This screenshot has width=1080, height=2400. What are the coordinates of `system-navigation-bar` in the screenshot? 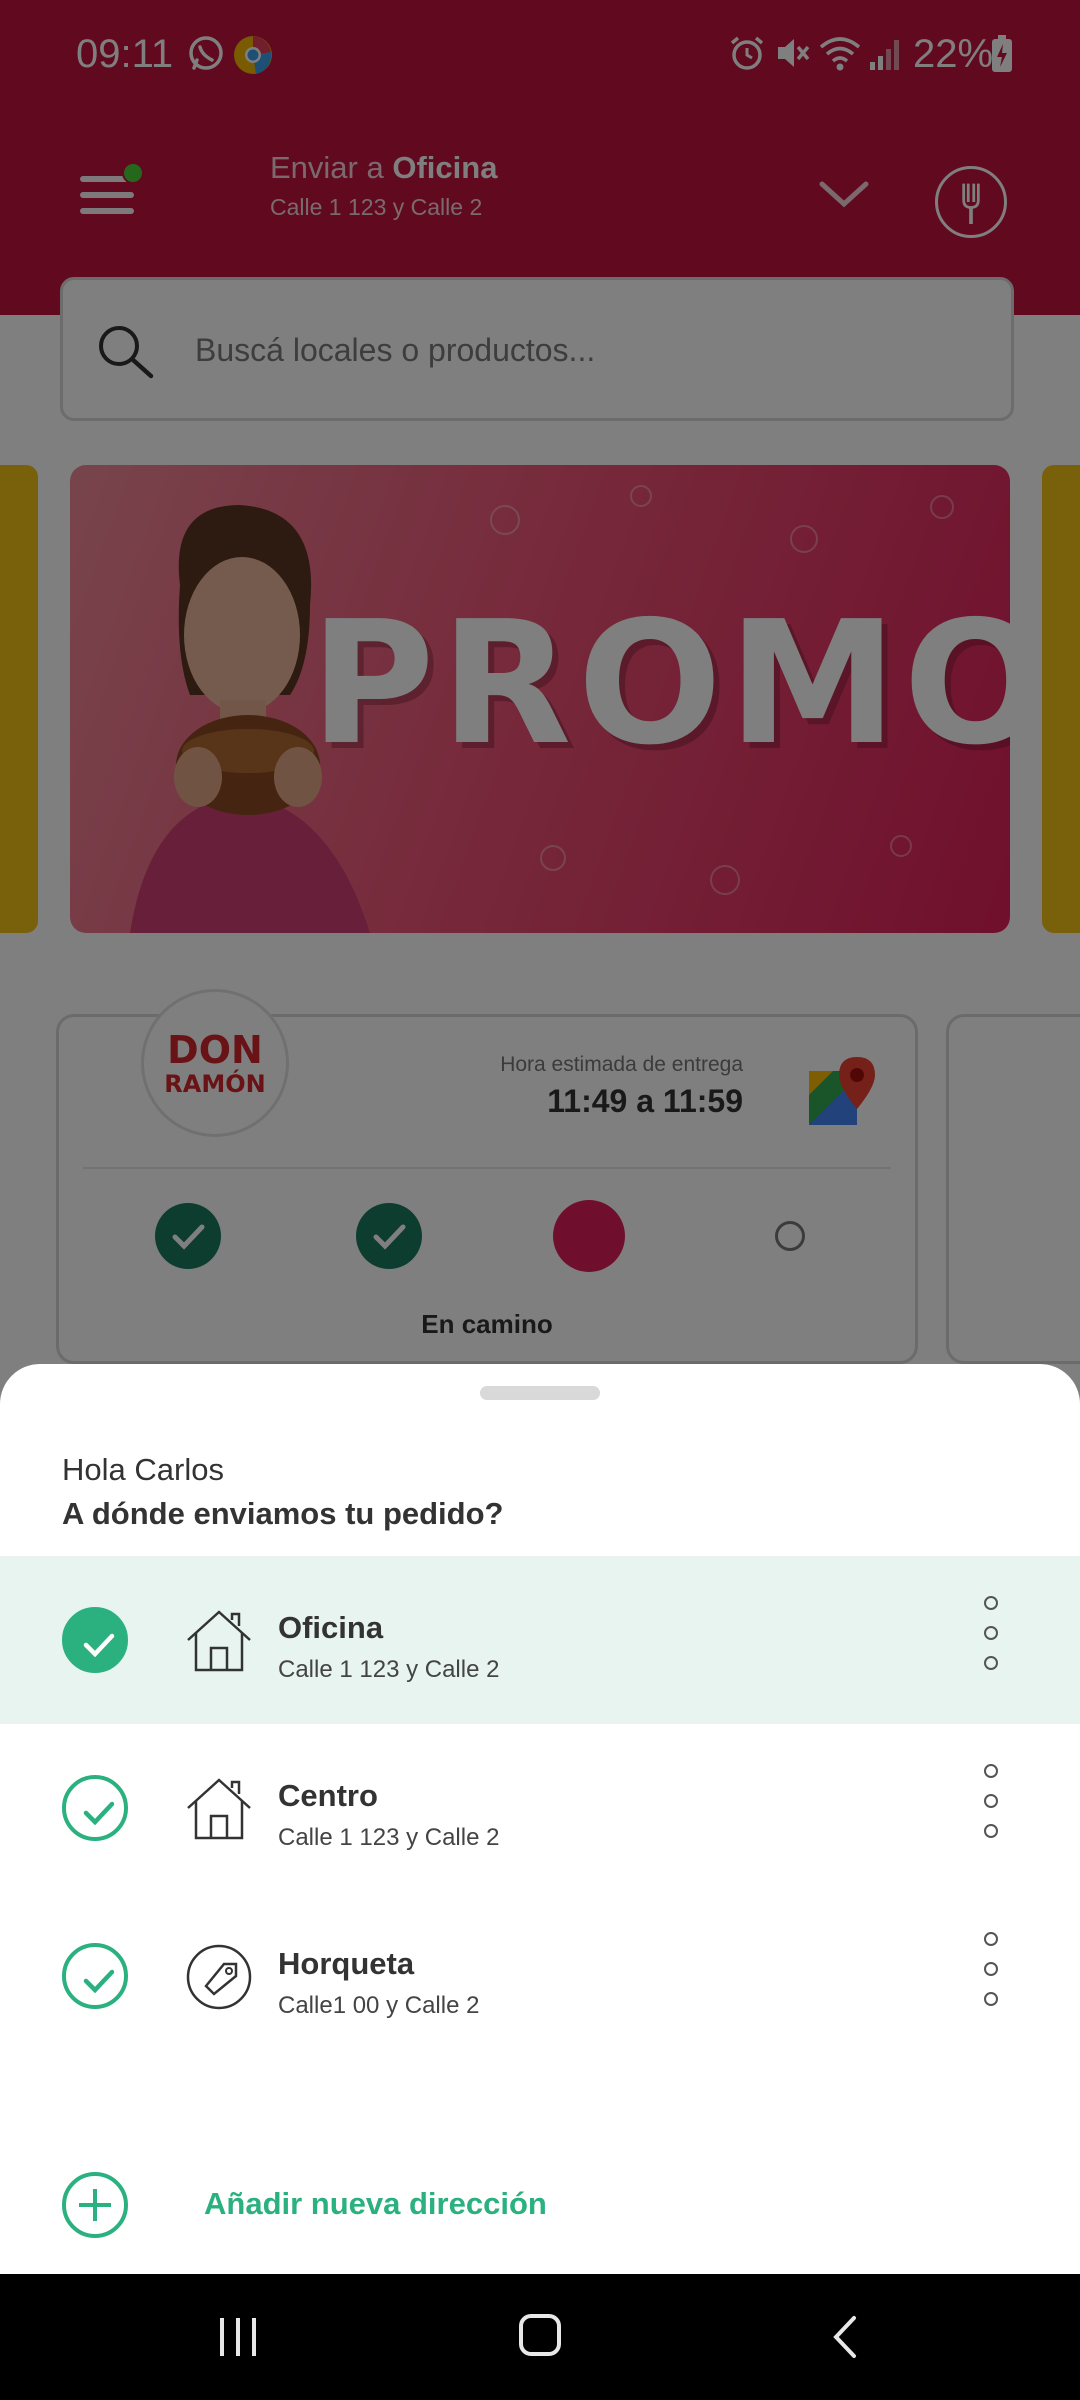 It's located at (540, 2337).